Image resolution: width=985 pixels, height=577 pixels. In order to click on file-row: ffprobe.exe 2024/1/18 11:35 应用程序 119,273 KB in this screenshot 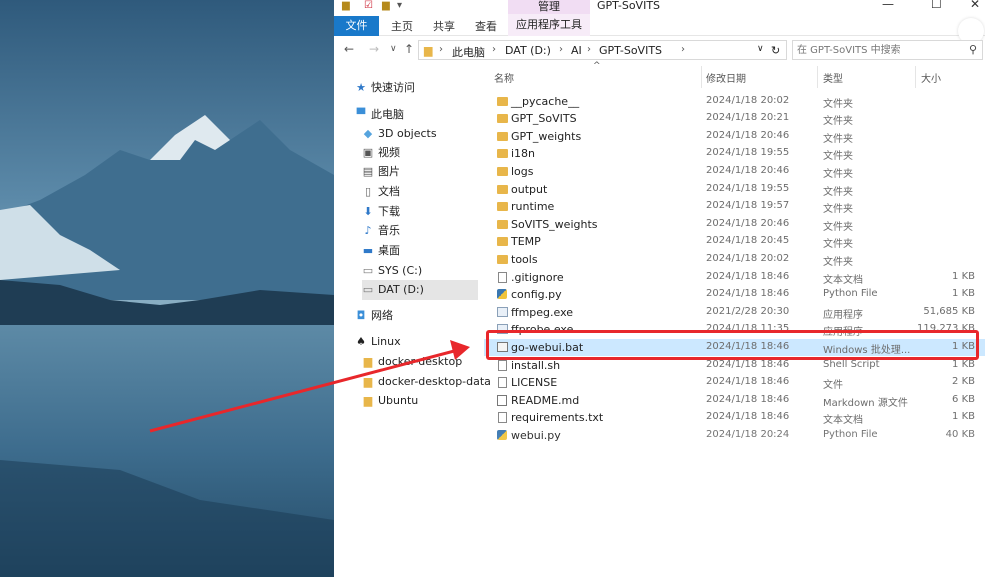, I will do `click(734, 330)`.